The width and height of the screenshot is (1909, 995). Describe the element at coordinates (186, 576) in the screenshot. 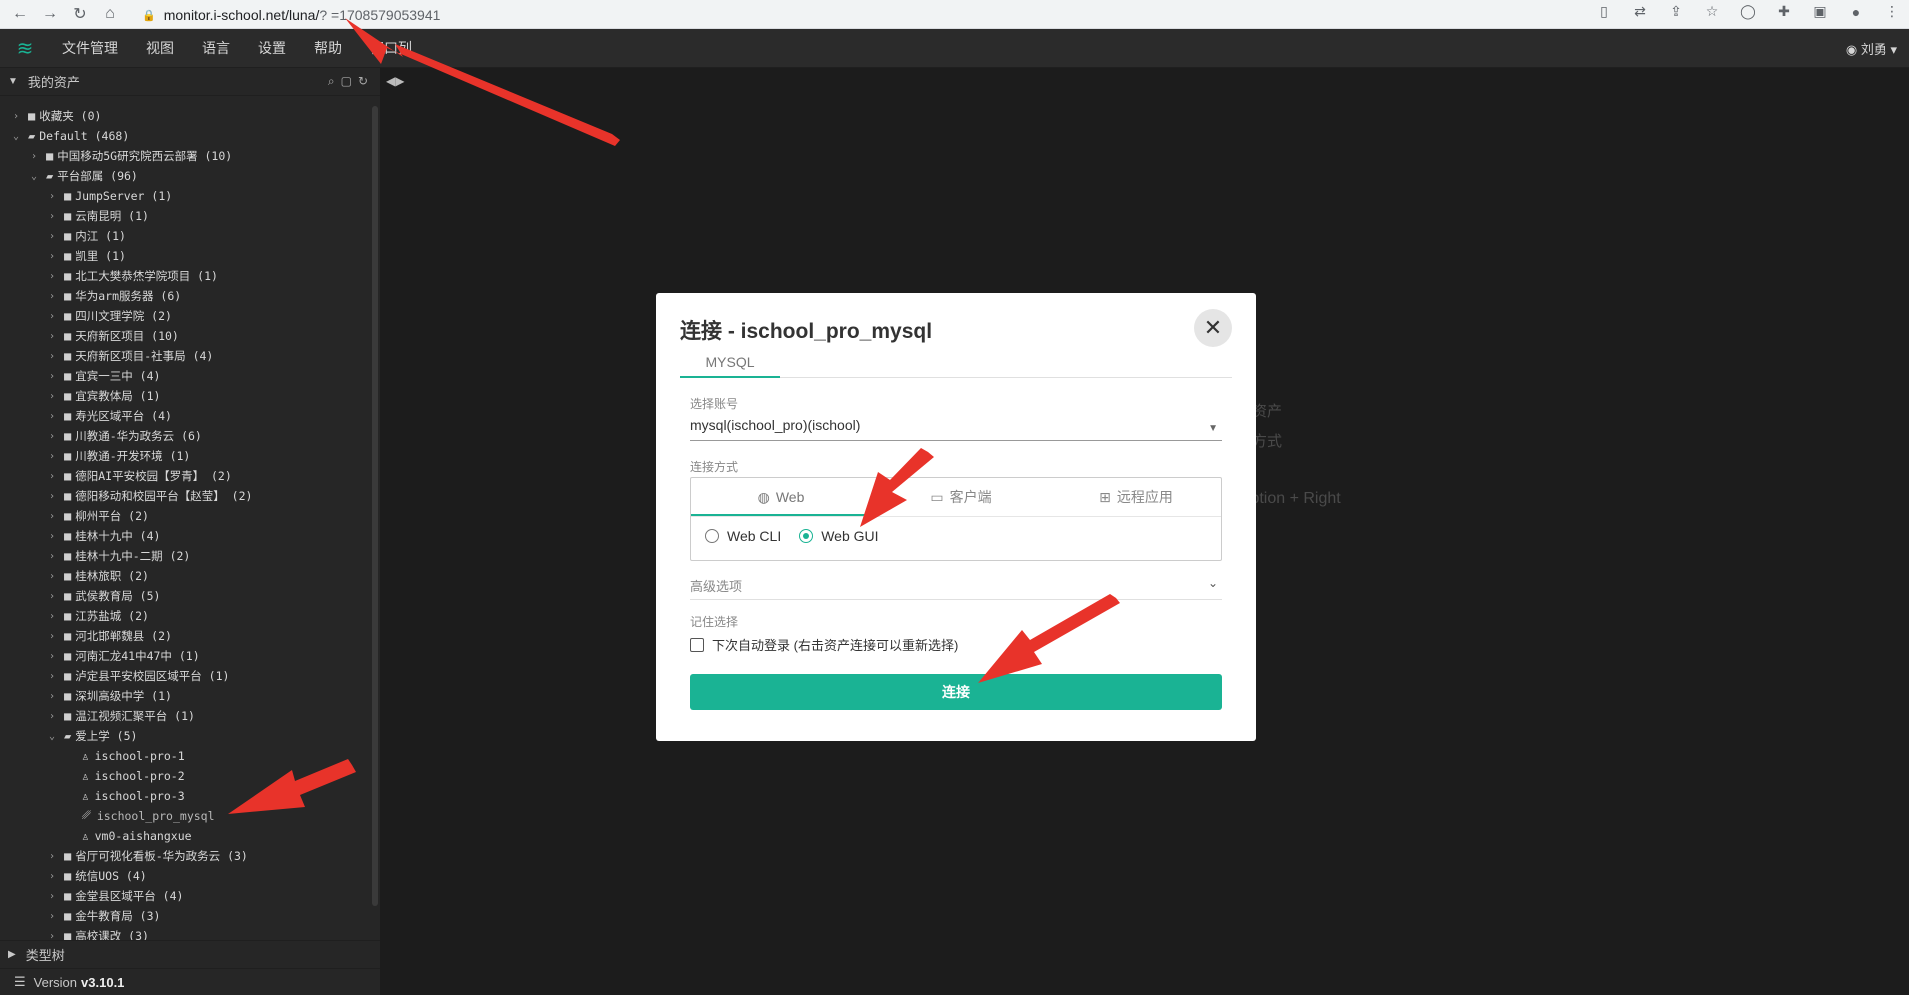

I see `tree-node: › ■ 桂林旅职 (2)` at that location.